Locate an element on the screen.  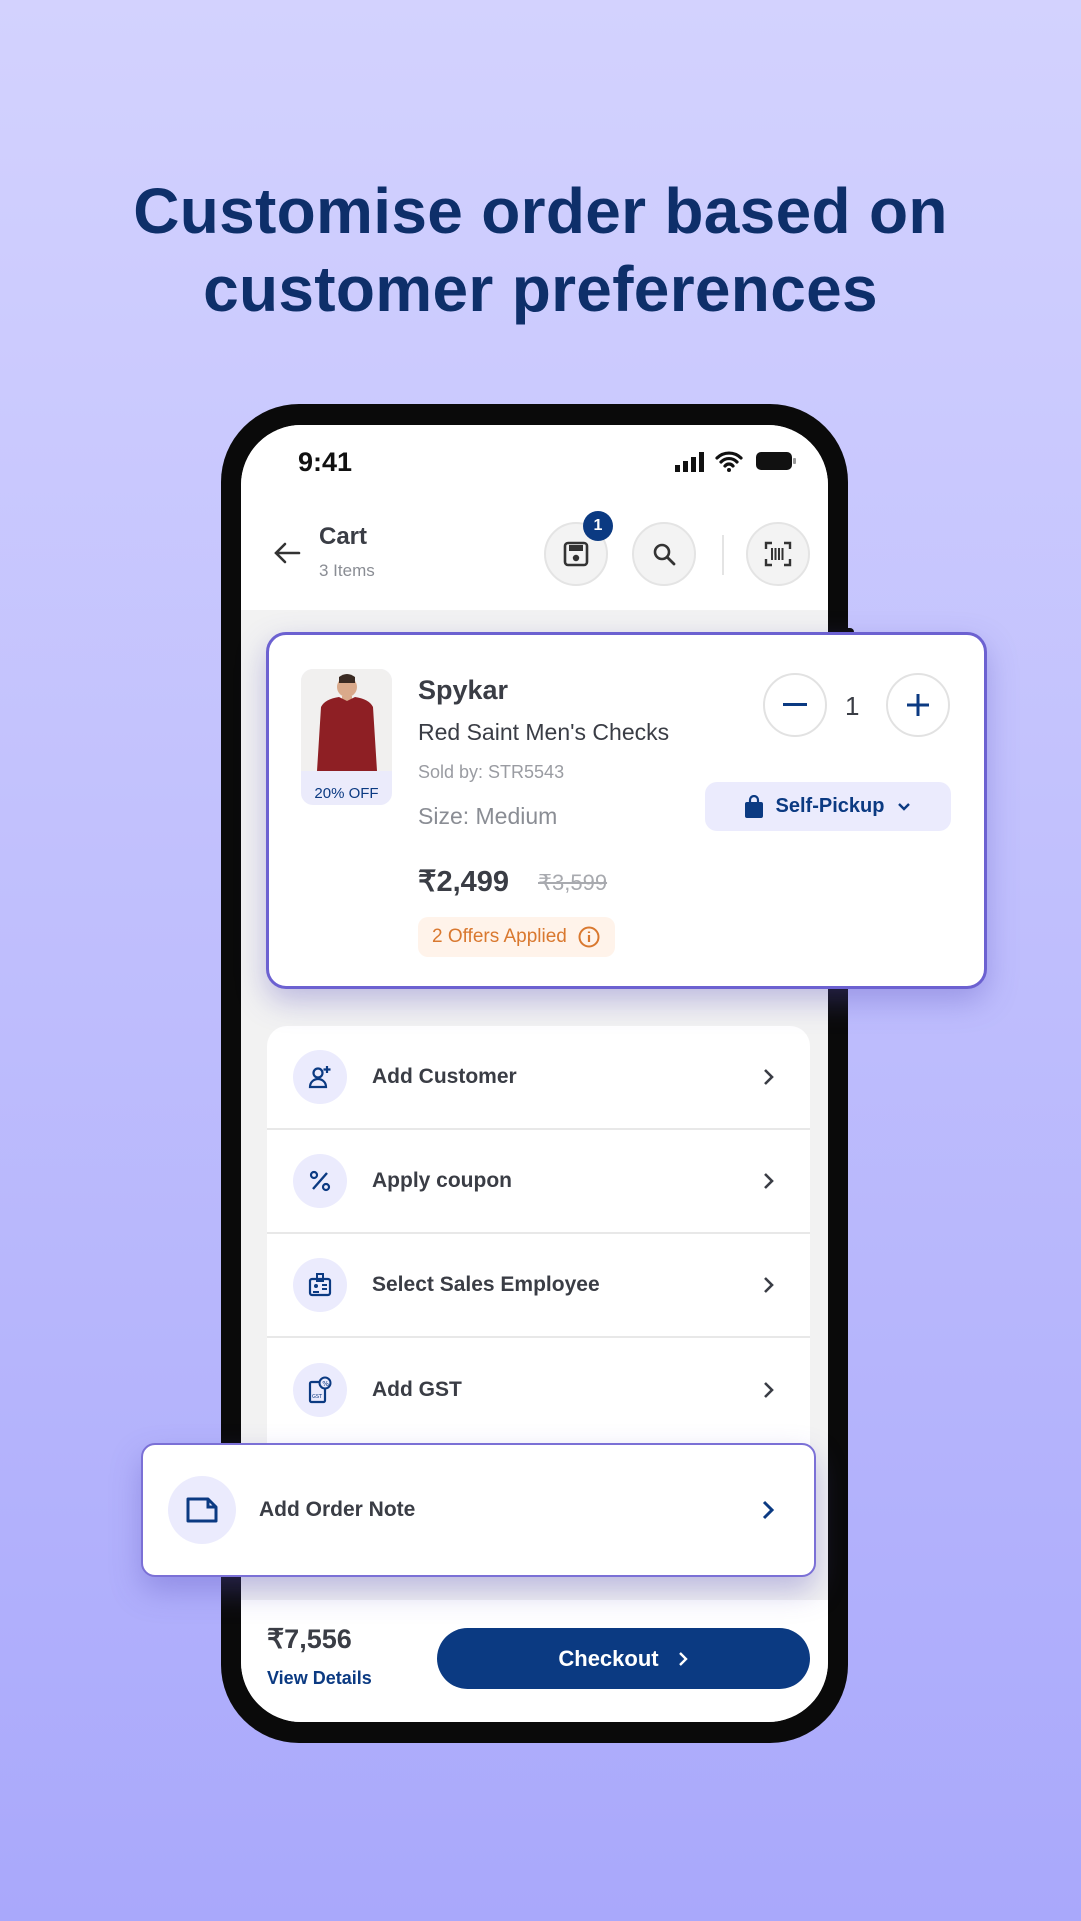
increase-quantity-button is located at coordinates (918, 705).